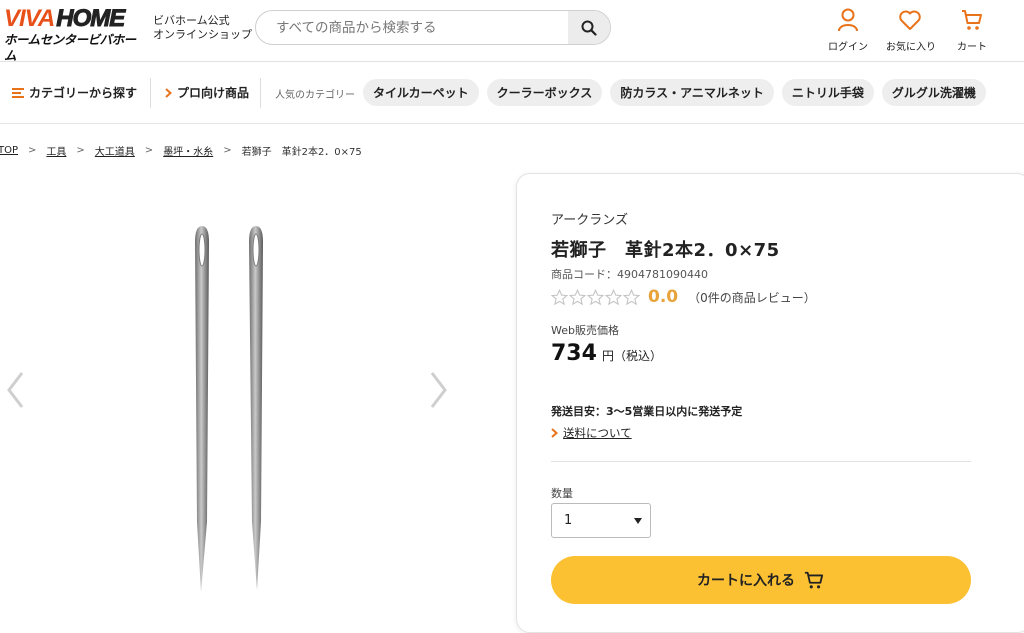  Describe the element at coordinates (91, 18) in the screenshot. I see `logo-text-home: HOME` at that location.